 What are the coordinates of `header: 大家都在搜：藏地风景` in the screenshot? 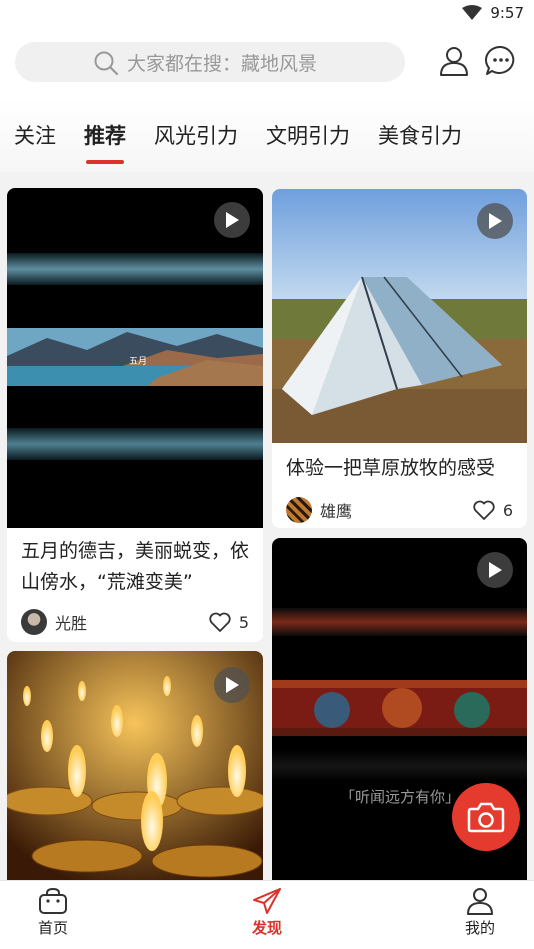 It's located at (267, 64).